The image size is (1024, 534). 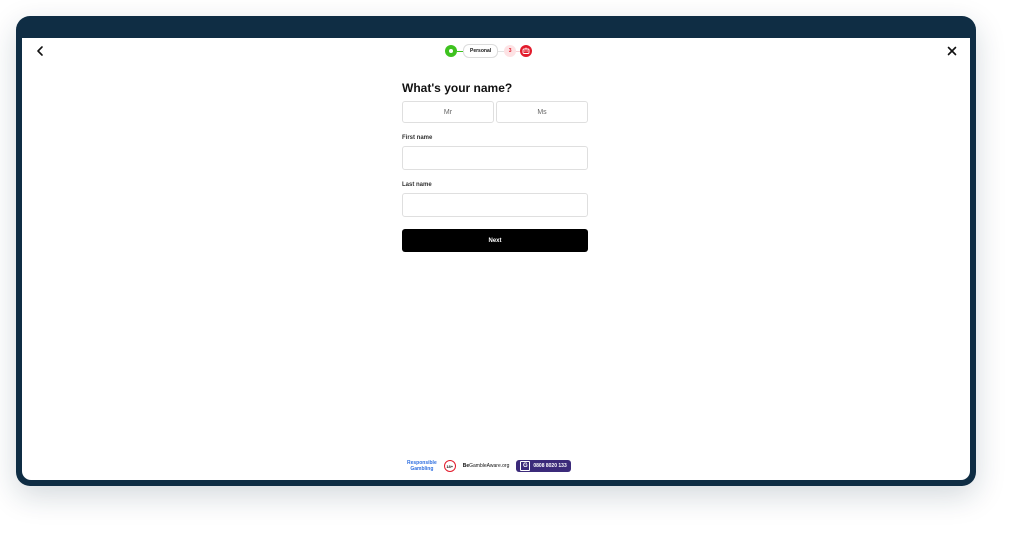 I want to click on first-name-field, so click(x=495, y=158).